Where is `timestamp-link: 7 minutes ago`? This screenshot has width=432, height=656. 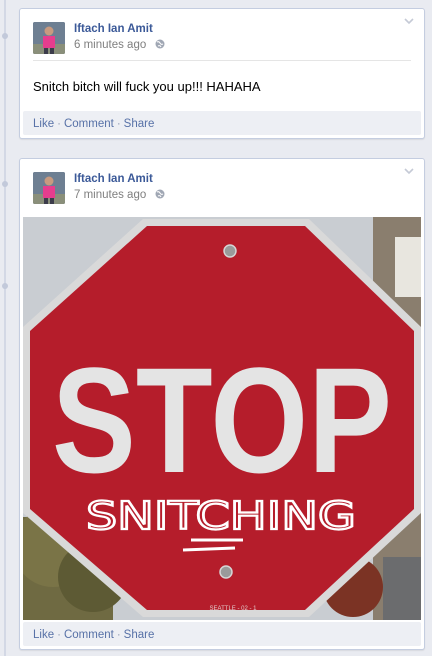
timestamp-link: 7 minutes ago is located at coordinates (110, 195).